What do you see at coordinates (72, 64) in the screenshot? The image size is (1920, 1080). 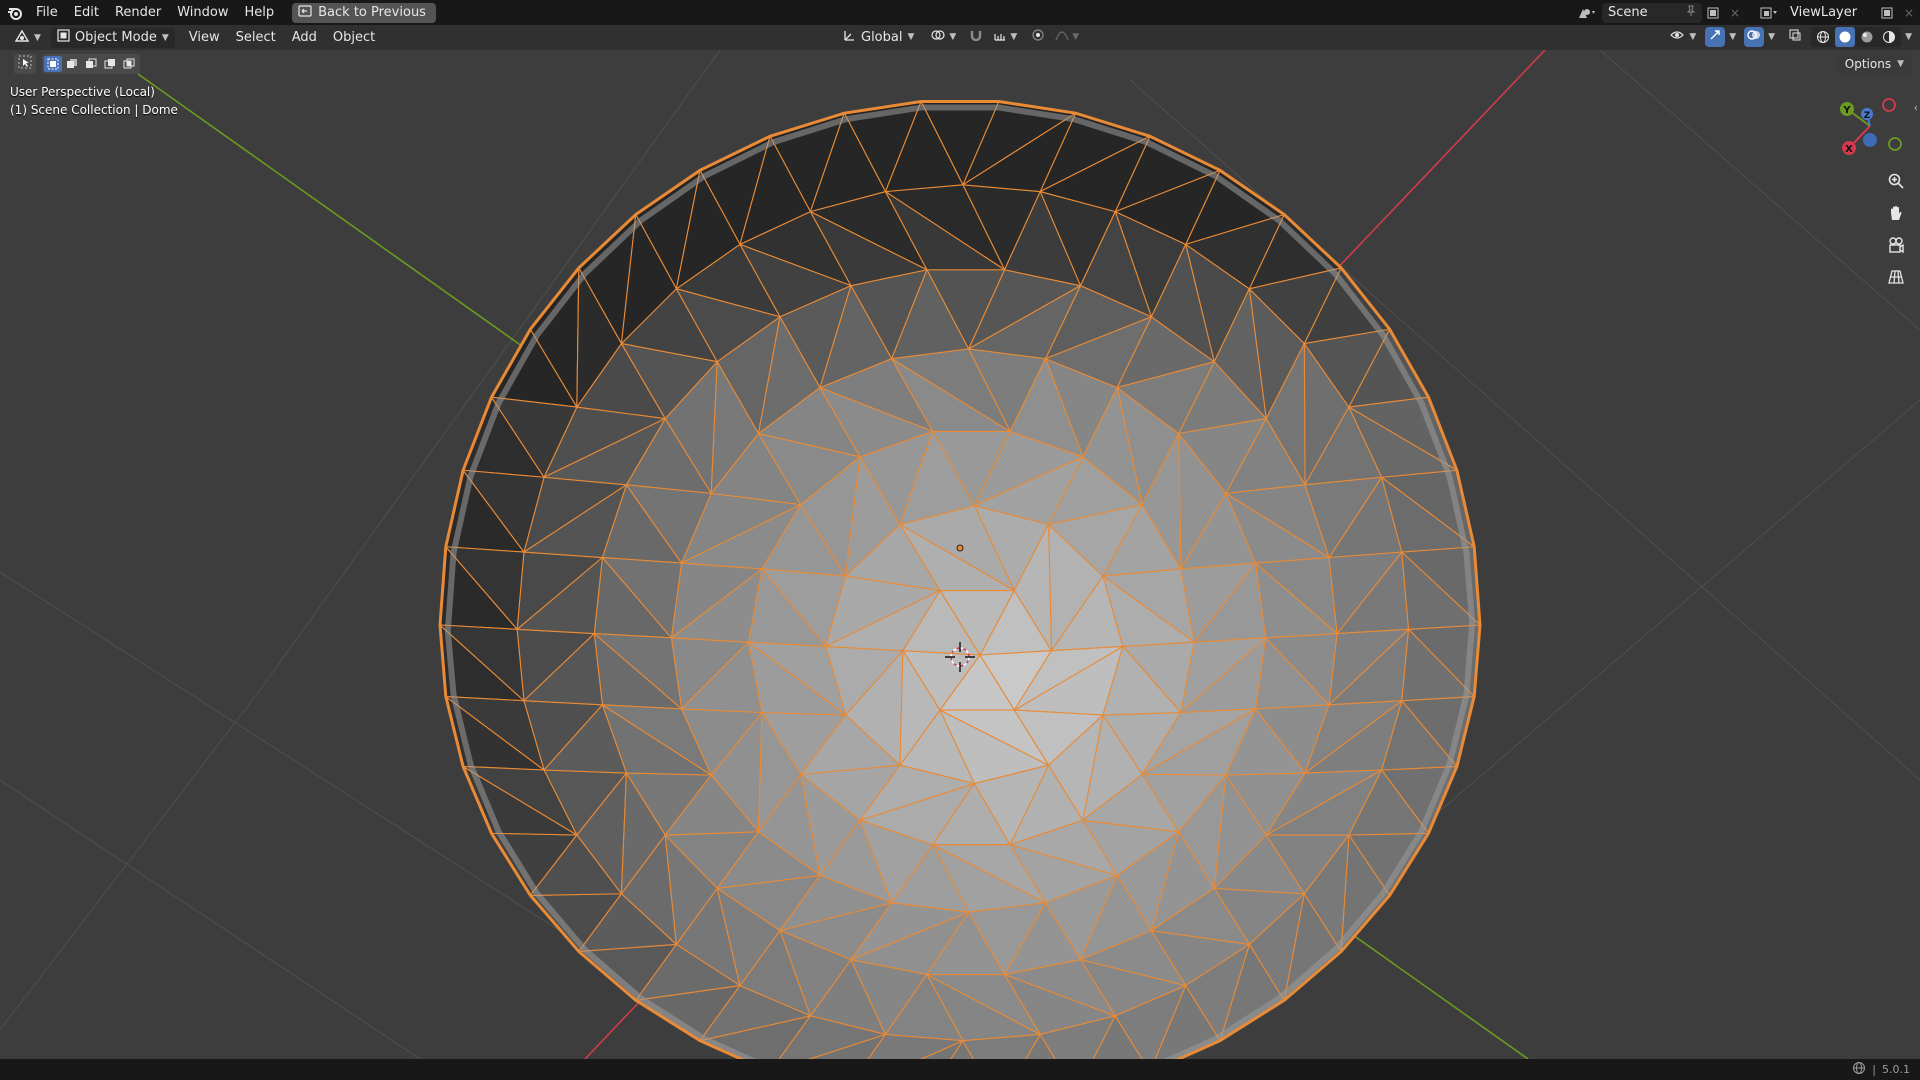 I see `select-extend-icon` at bounding box center [72, 64].